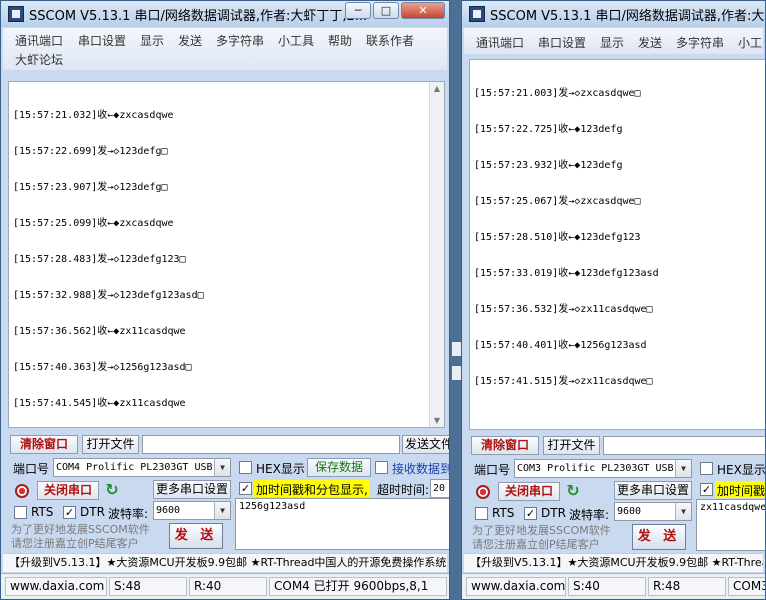 This screenshot has height=600, width=766. Describe the element at coordinates (425, 444) in the screenshot. I see `send-file-button: 发送文件` at that location.